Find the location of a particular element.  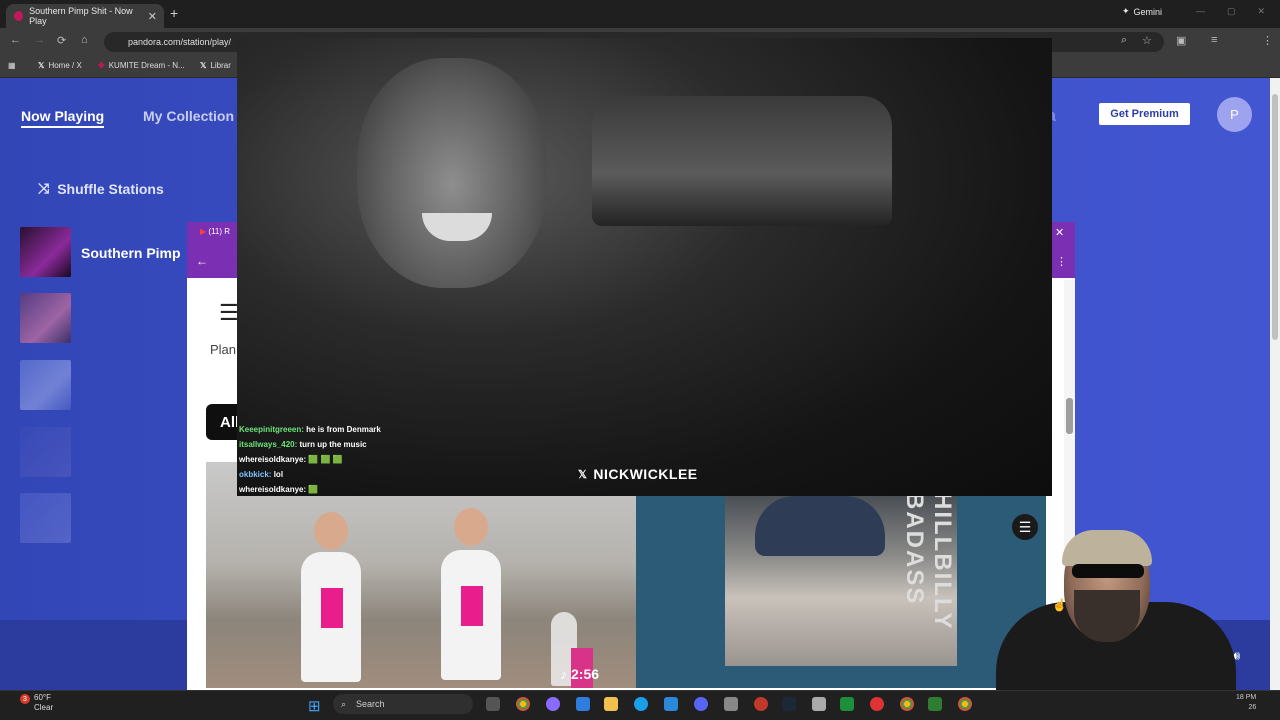

chat-message: whereisoldkanye: 🟩 🟩 🟩 is located at coordinates (291, 459).